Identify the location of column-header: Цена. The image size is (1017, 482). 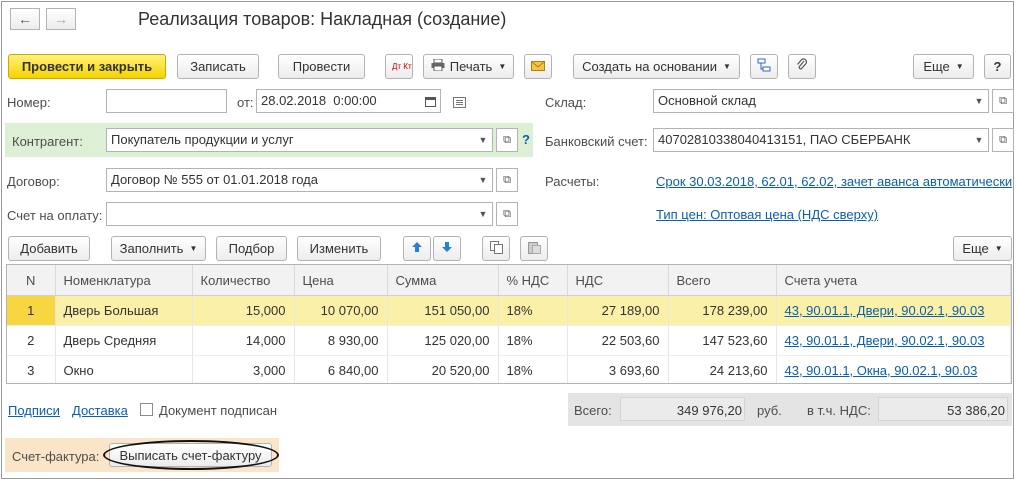
(341, 280).